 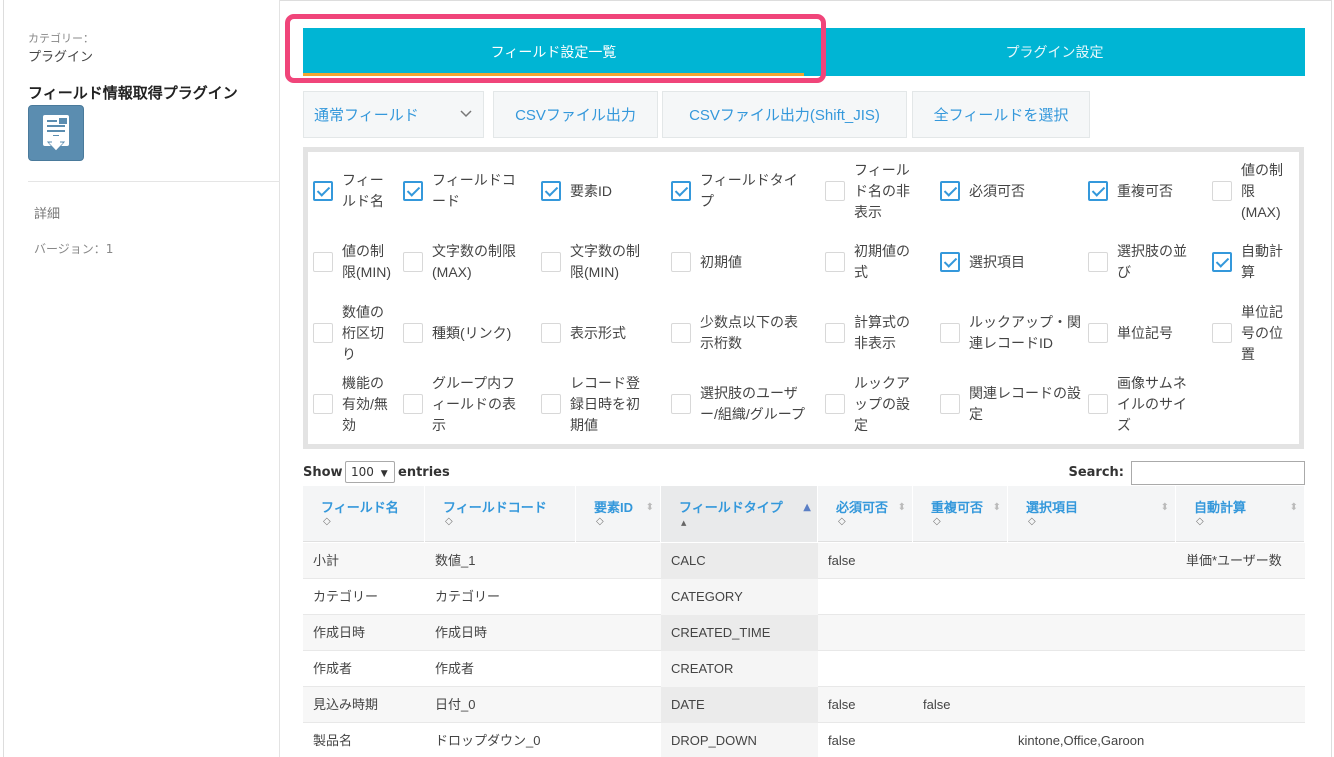 What do you see at coordinates (355, 333) in the screenshot?
I see `column-toggle-item: 数値の桁区切り` at bounding box center [355, 333].